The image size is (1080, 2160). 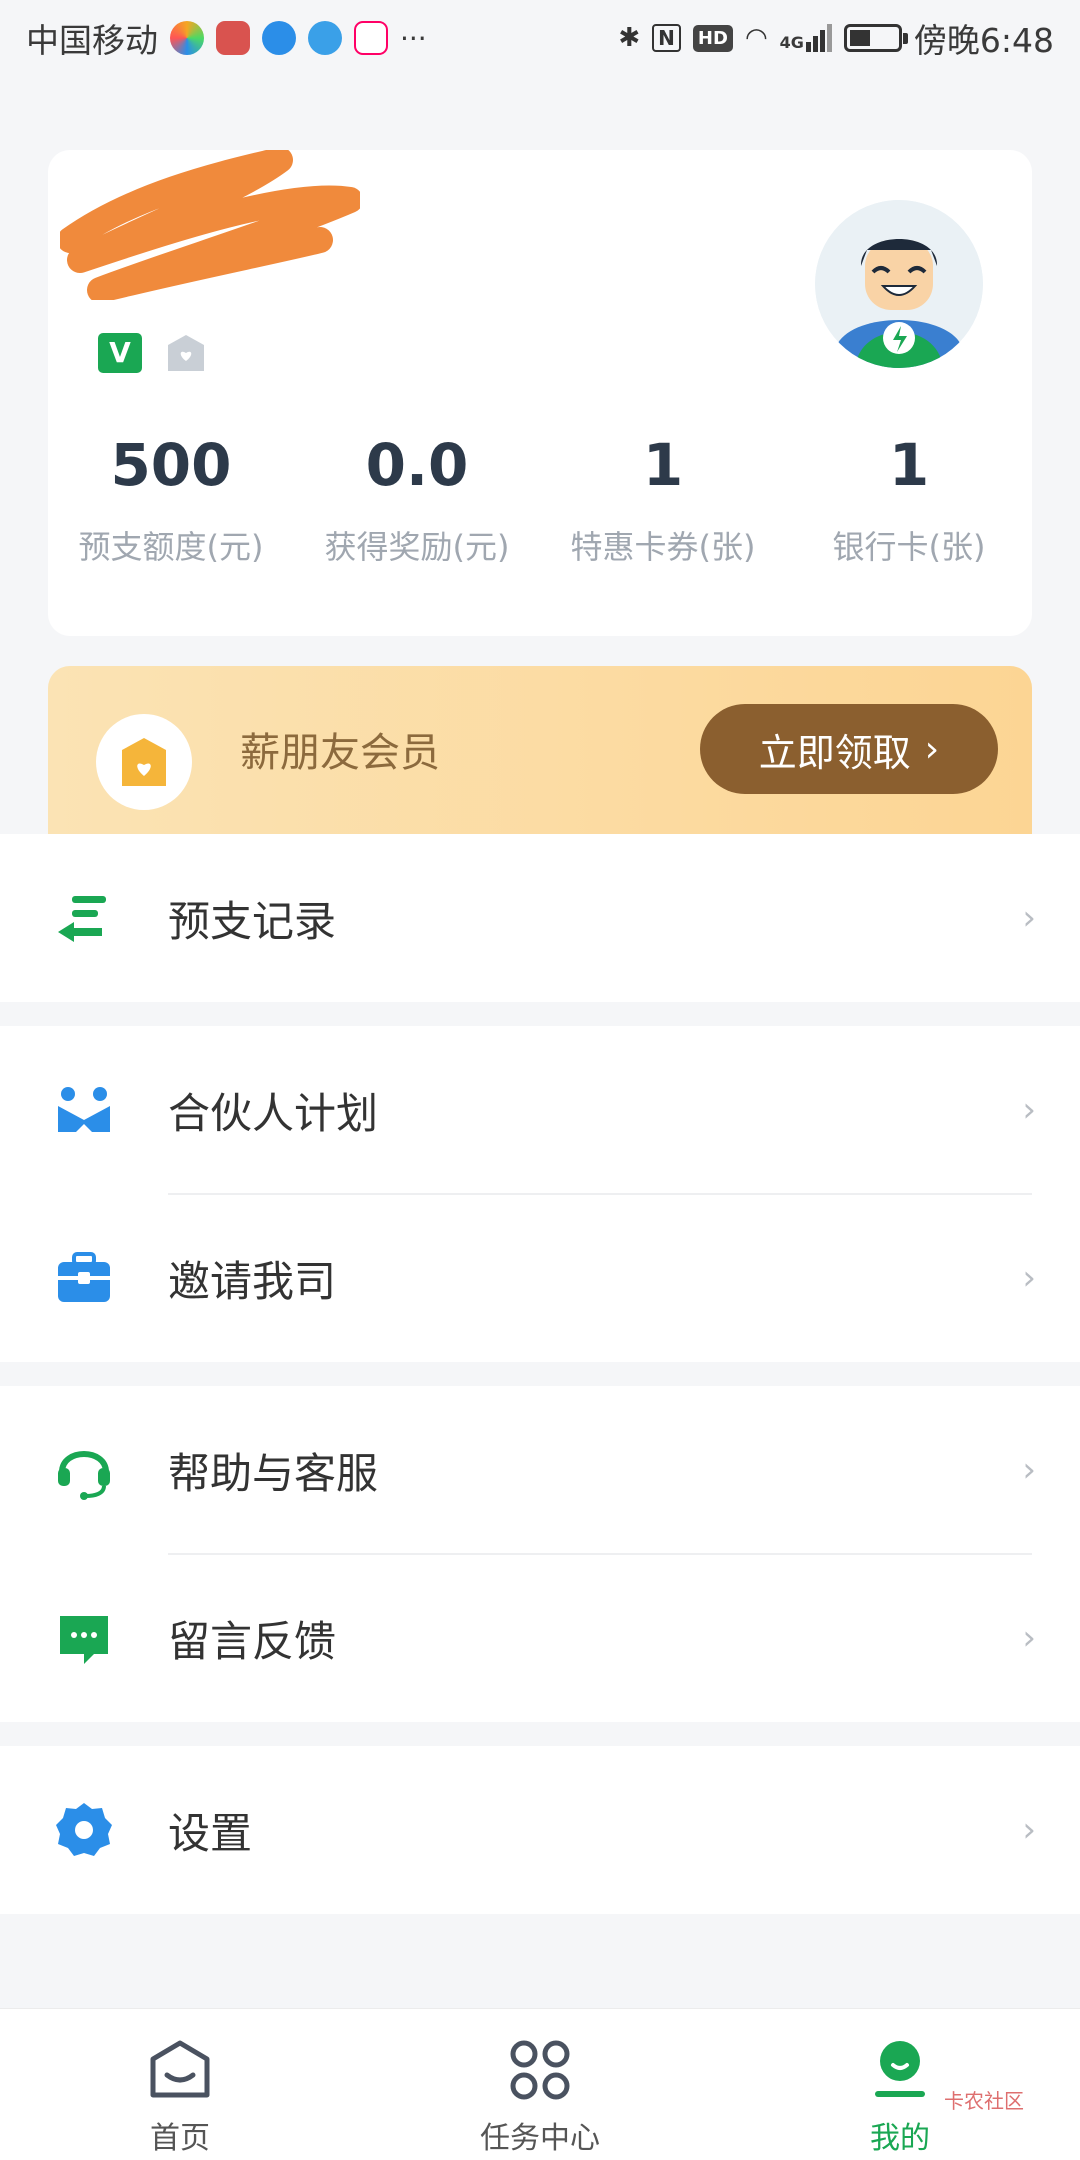 What do you see at coordinates (210, 1833) in the screenshot?
I see `menu-label: 设置` at bounding box center [210, 1833].